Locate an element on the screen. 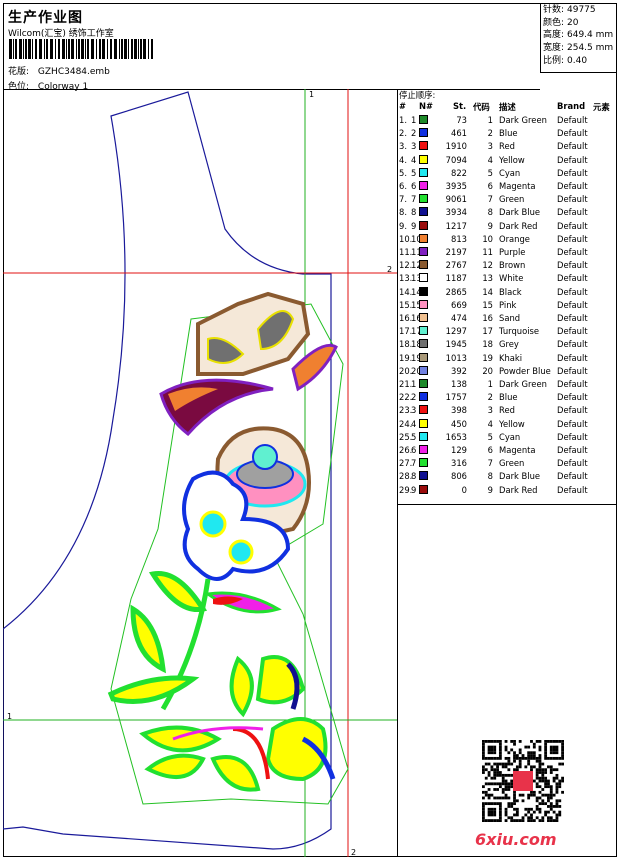 The image size is (620, 860). col-description: 描述 is located at coordinates (507, 107).